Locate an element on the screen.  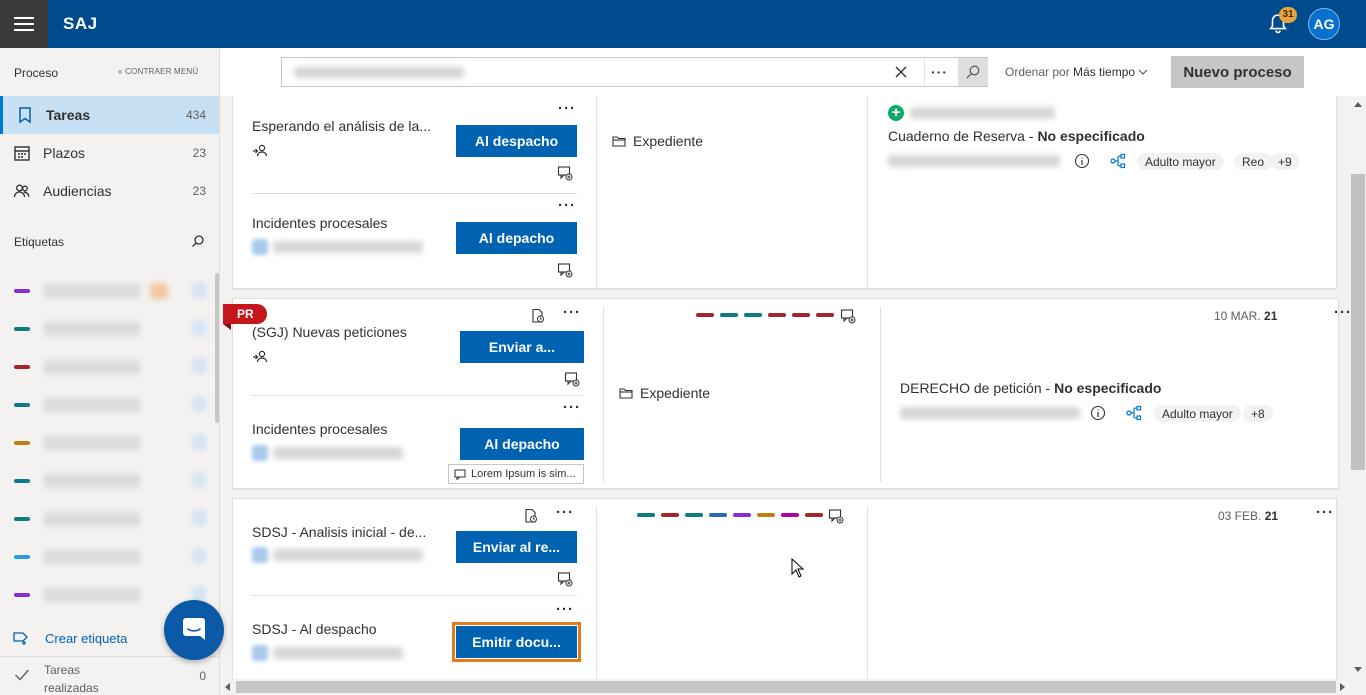
sidebar-scrollbar is located at coordinates (217, 348).